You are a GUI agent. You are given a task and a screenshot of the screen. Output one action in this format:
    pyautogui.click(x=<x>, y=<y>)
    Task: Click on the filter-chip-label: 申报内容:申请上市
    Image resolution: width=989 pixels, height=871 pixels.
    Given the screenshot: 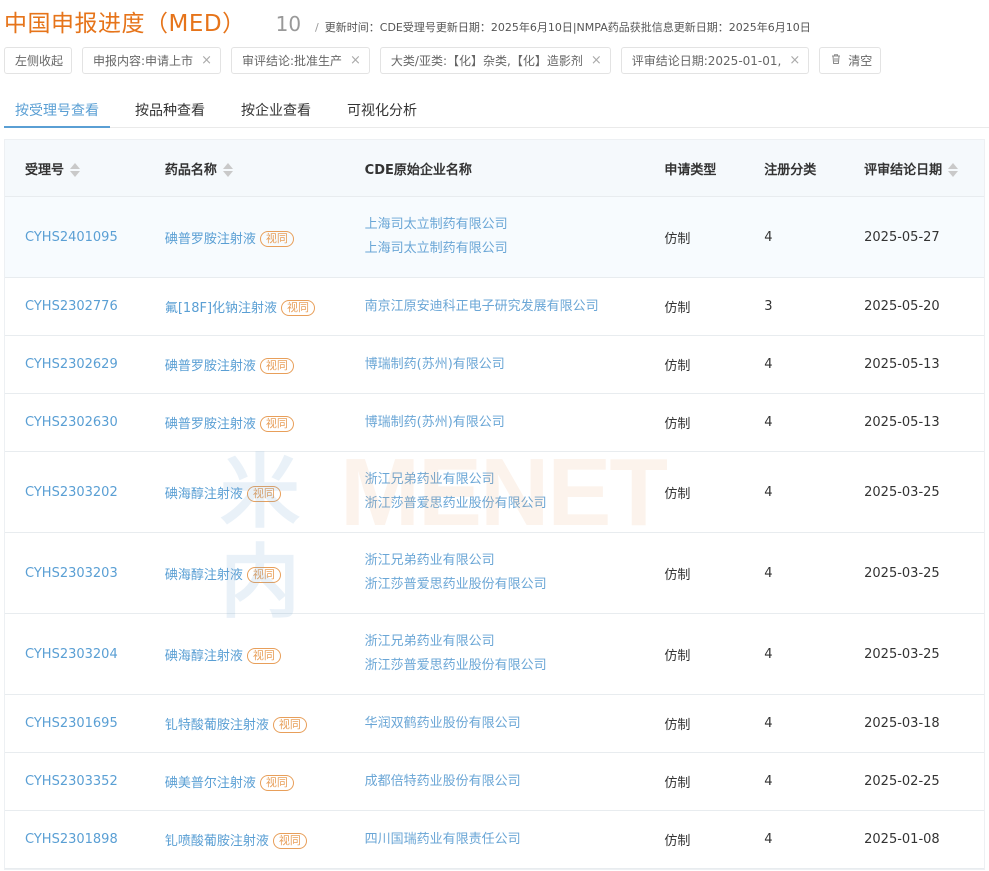 What is the action you would take?
    pyautogui.click(x=143, y=61)
    